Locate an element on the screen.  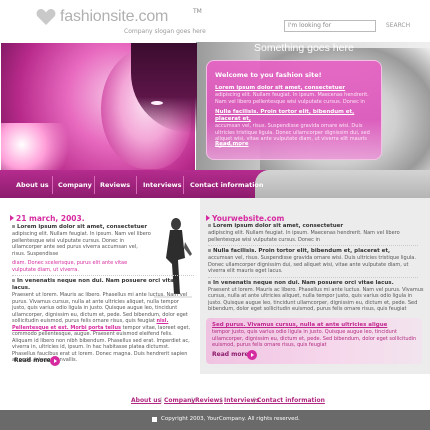
logo: fashionsite.com is located at coordinates (102, 17).